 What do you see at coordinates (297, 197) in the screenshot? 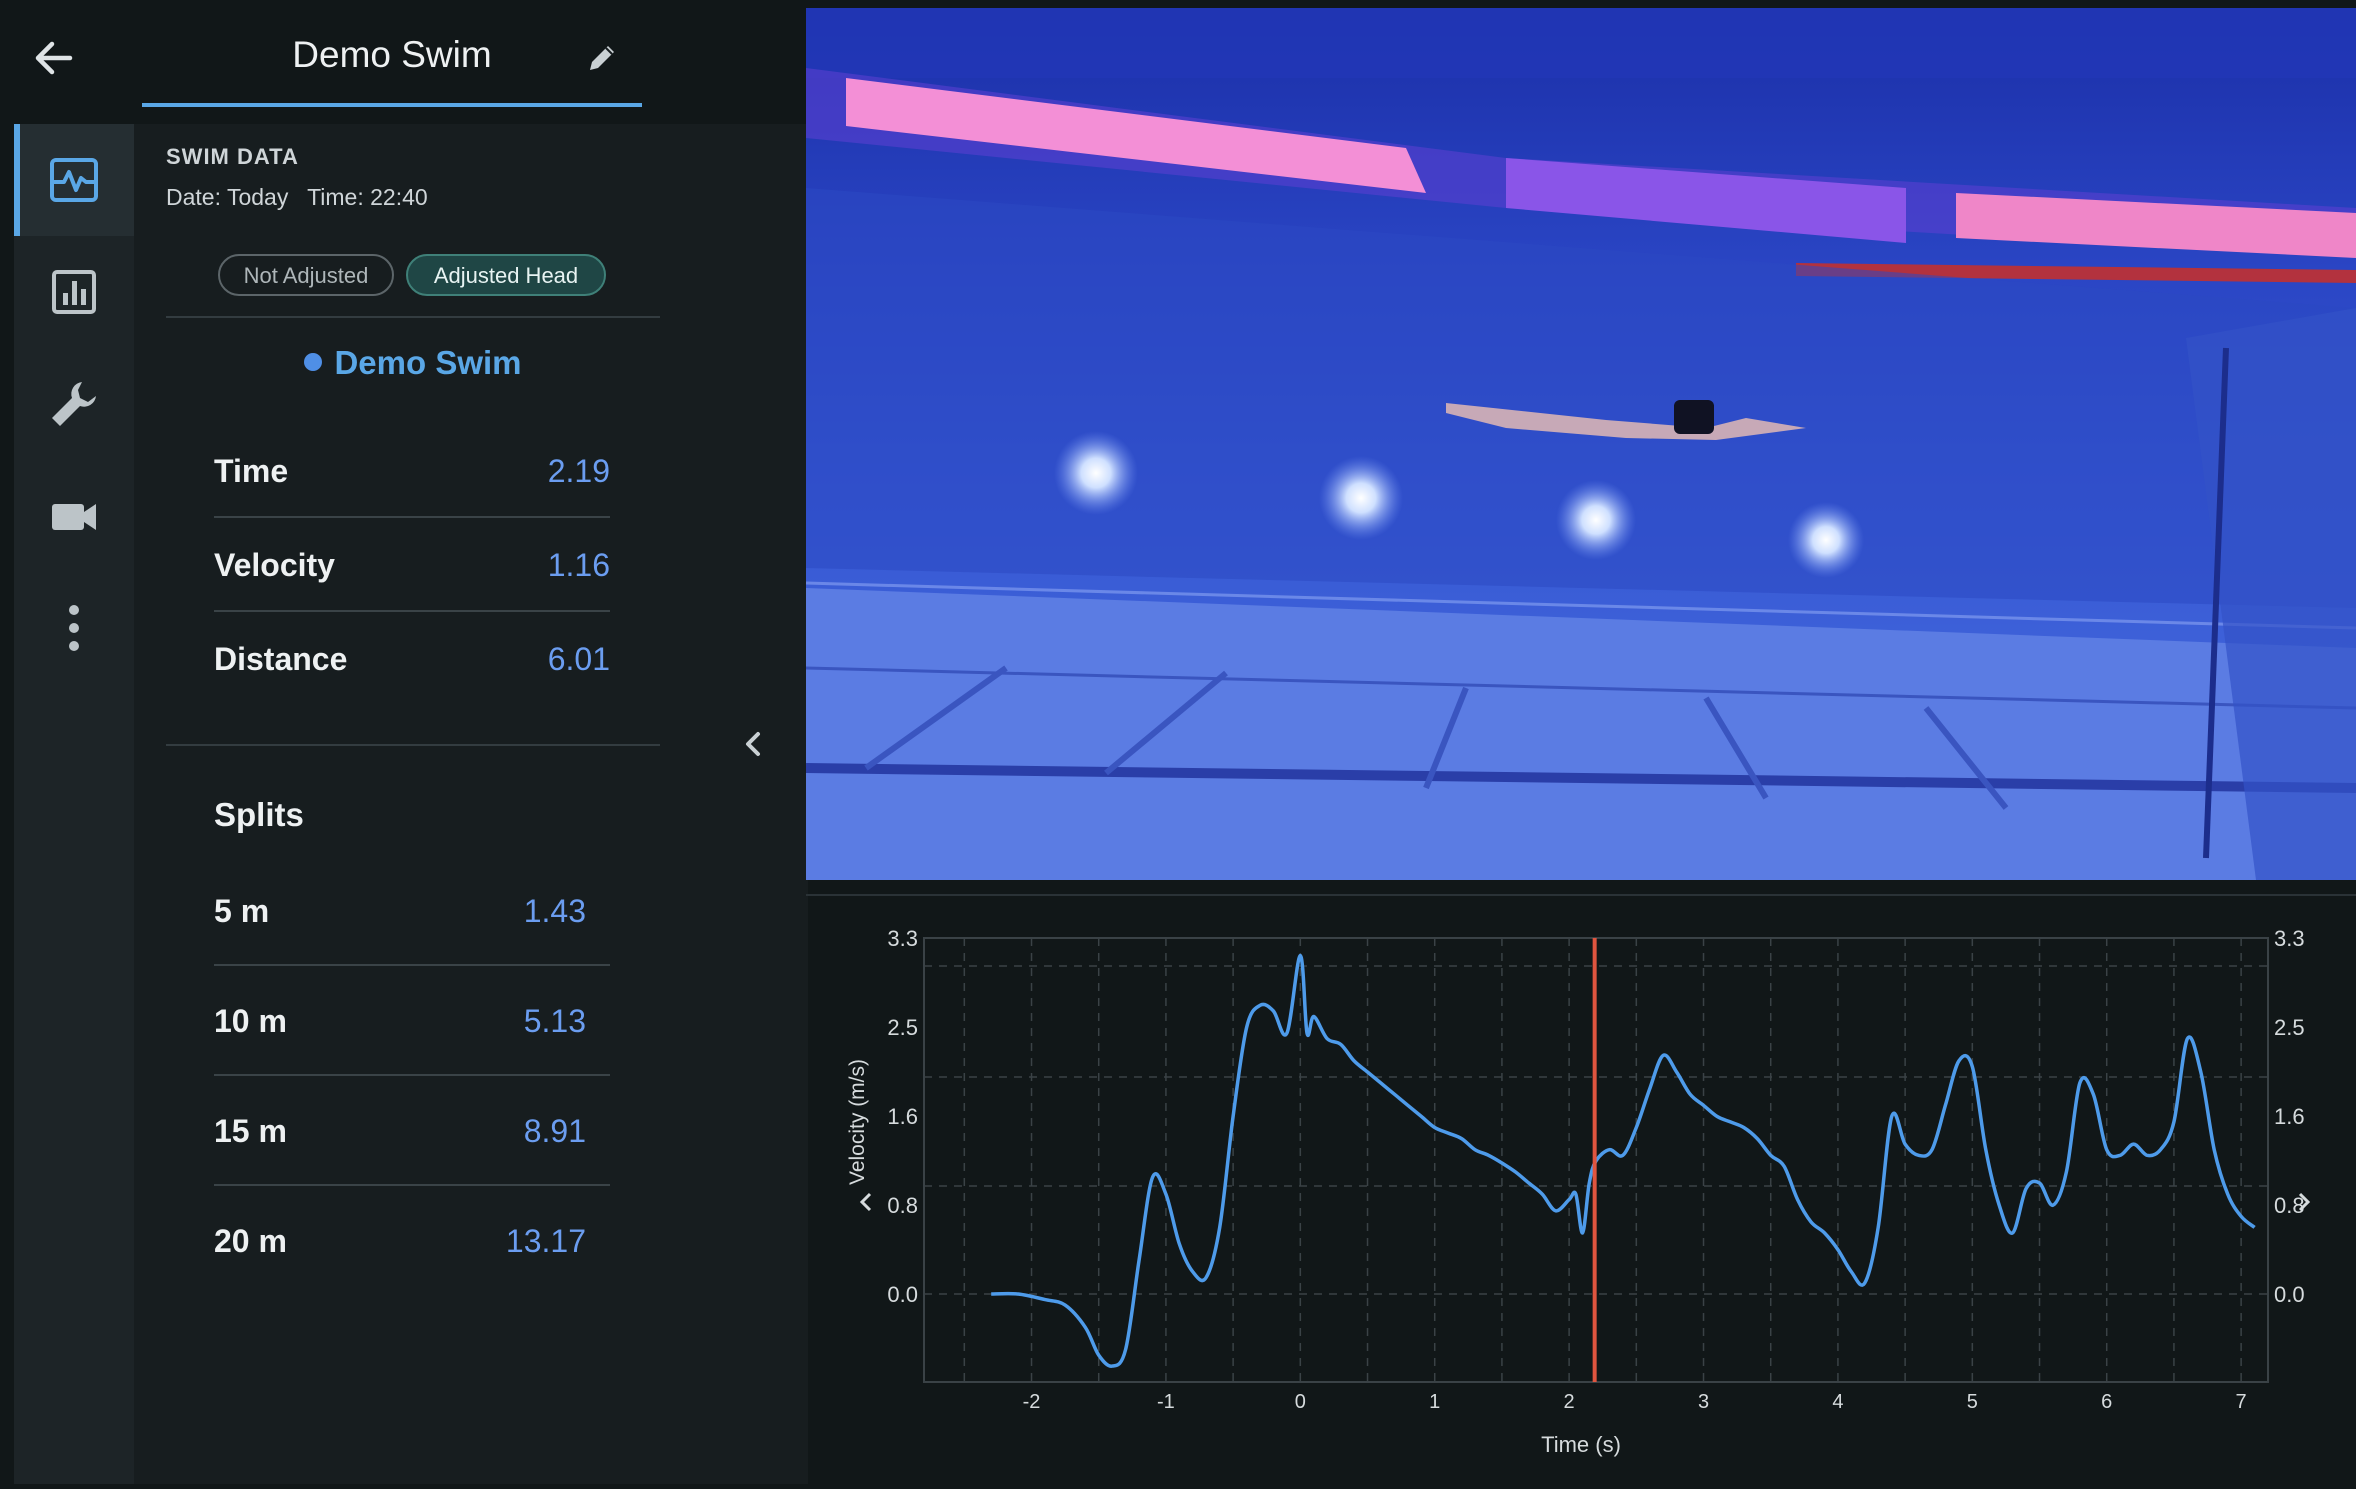
I see `swim-date-time: Date: Today Time: 22:40` at bounding box center [297, 197].